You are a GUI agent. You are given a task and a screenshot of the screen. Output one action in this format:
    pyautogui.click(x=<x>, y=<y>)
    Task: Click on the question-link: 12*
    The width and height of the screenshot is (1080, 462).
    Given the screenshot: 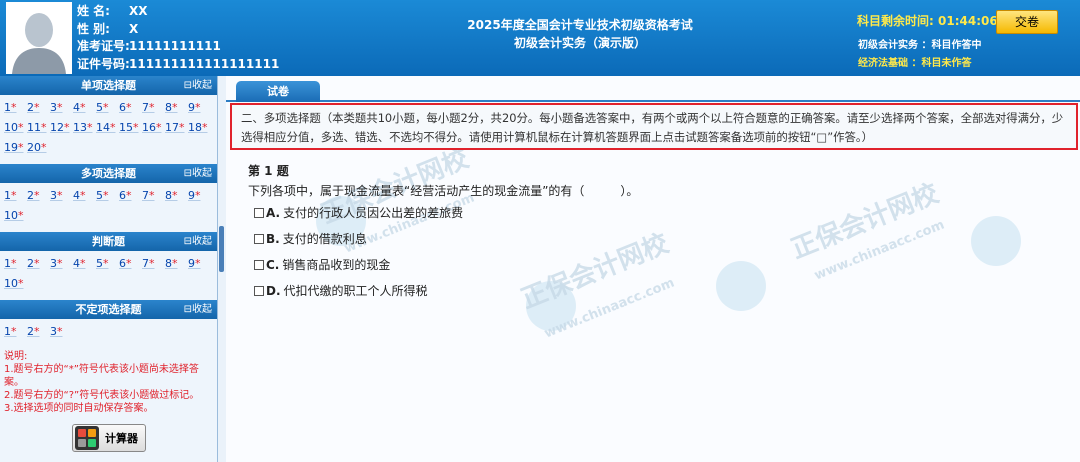 What is the action you would take?
    pyautogui.click(x=61, y=128)
    